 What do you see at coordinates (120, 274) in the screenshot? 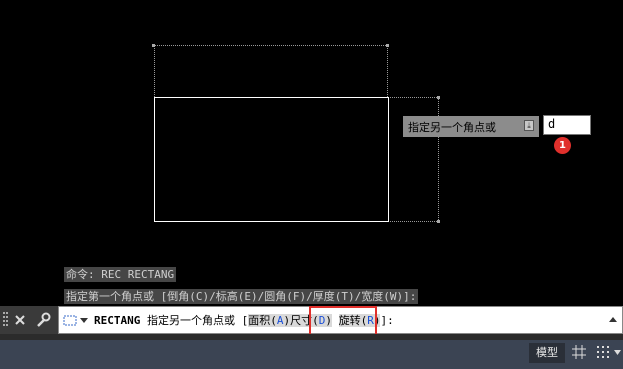
I see `command-history-line: 命令: REC RECTANG` at bounding box center [120, 274].